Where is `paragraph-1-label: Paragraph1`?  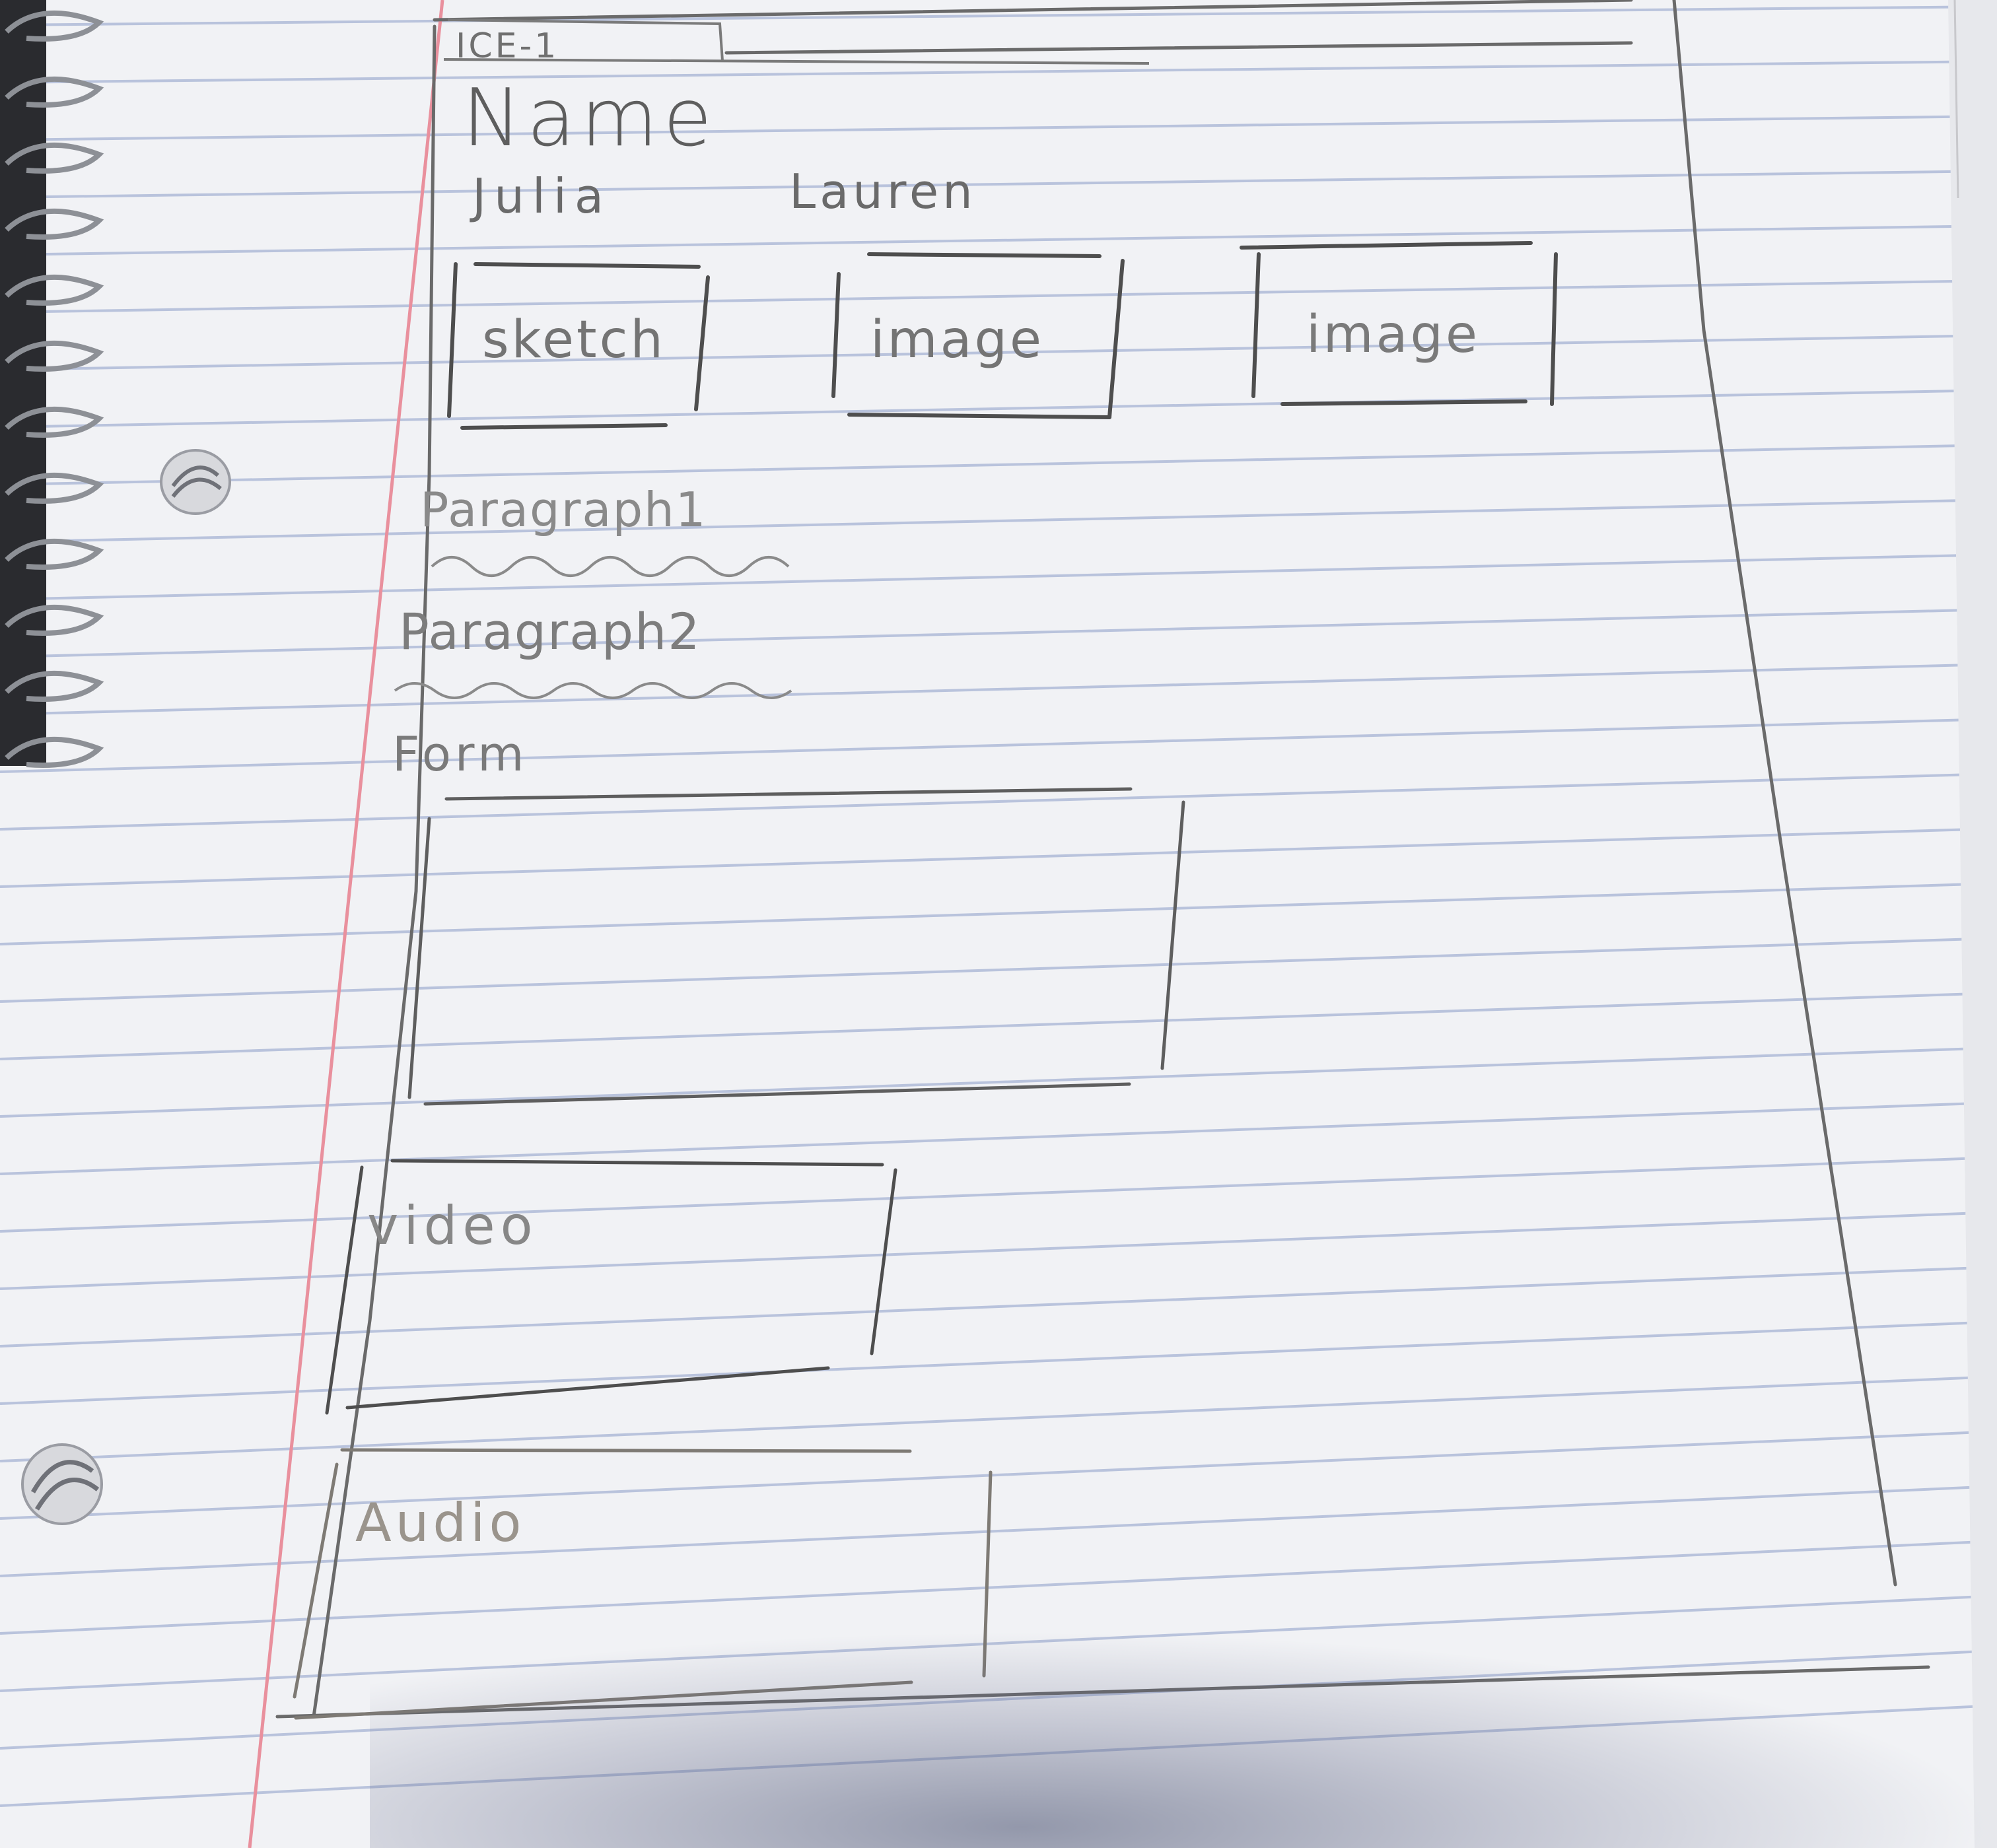 paragraph-1-label: Paragraph1 is located at coordinates (563, 509).